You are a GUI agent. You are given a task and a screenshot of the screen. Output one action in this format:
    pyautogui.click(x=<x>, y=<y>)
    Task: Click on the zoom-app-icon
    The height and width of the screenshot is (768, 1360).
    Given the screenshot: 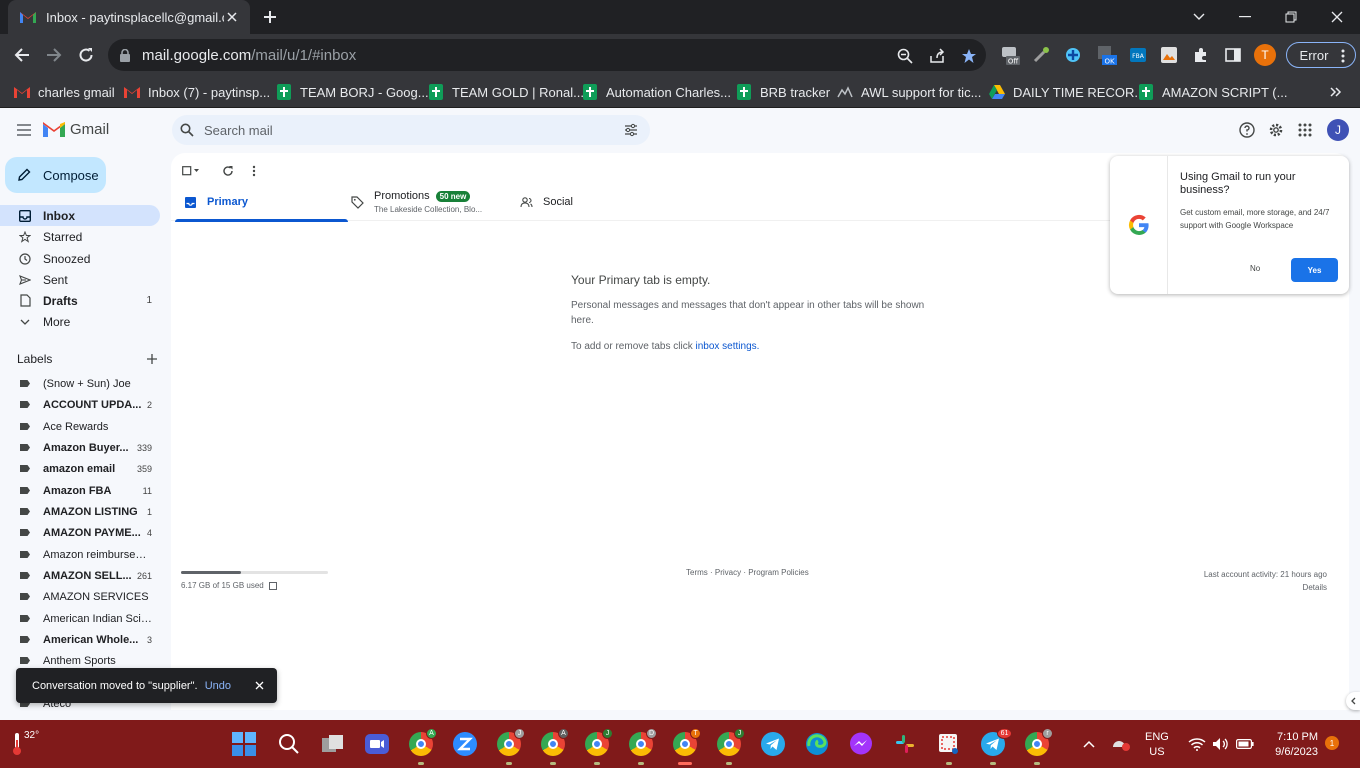 What is the action you would take?
    pyautogui.click(x=465, y=744)
    